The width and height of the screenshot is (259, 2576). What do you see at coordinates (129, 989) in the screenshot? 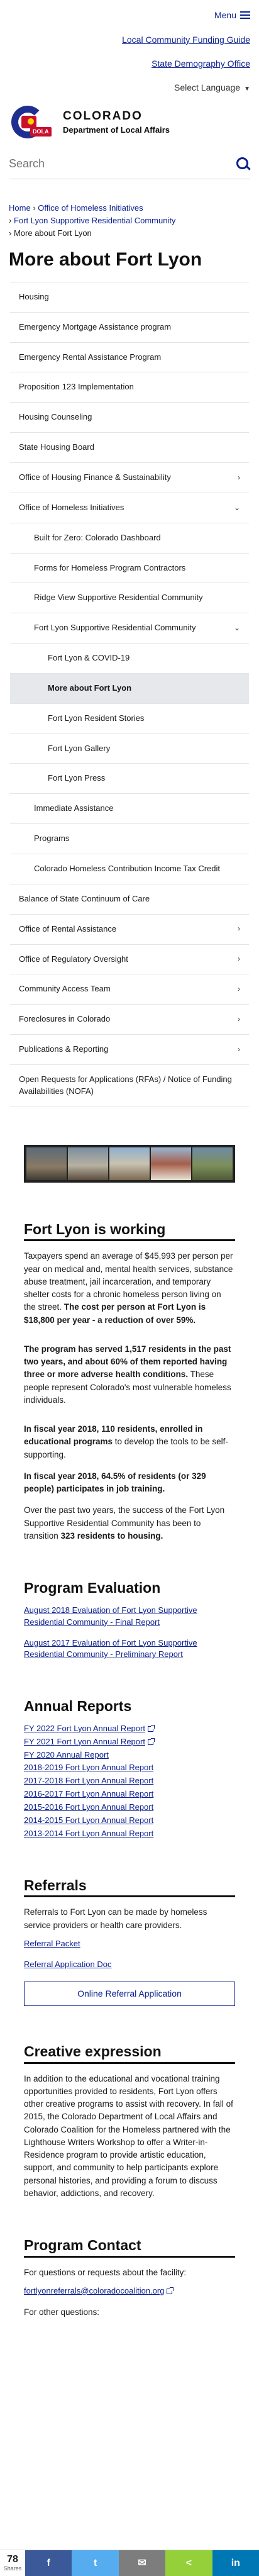
I see `sidenav-item: Community Access Team ›` at bounding box center [129, 989].